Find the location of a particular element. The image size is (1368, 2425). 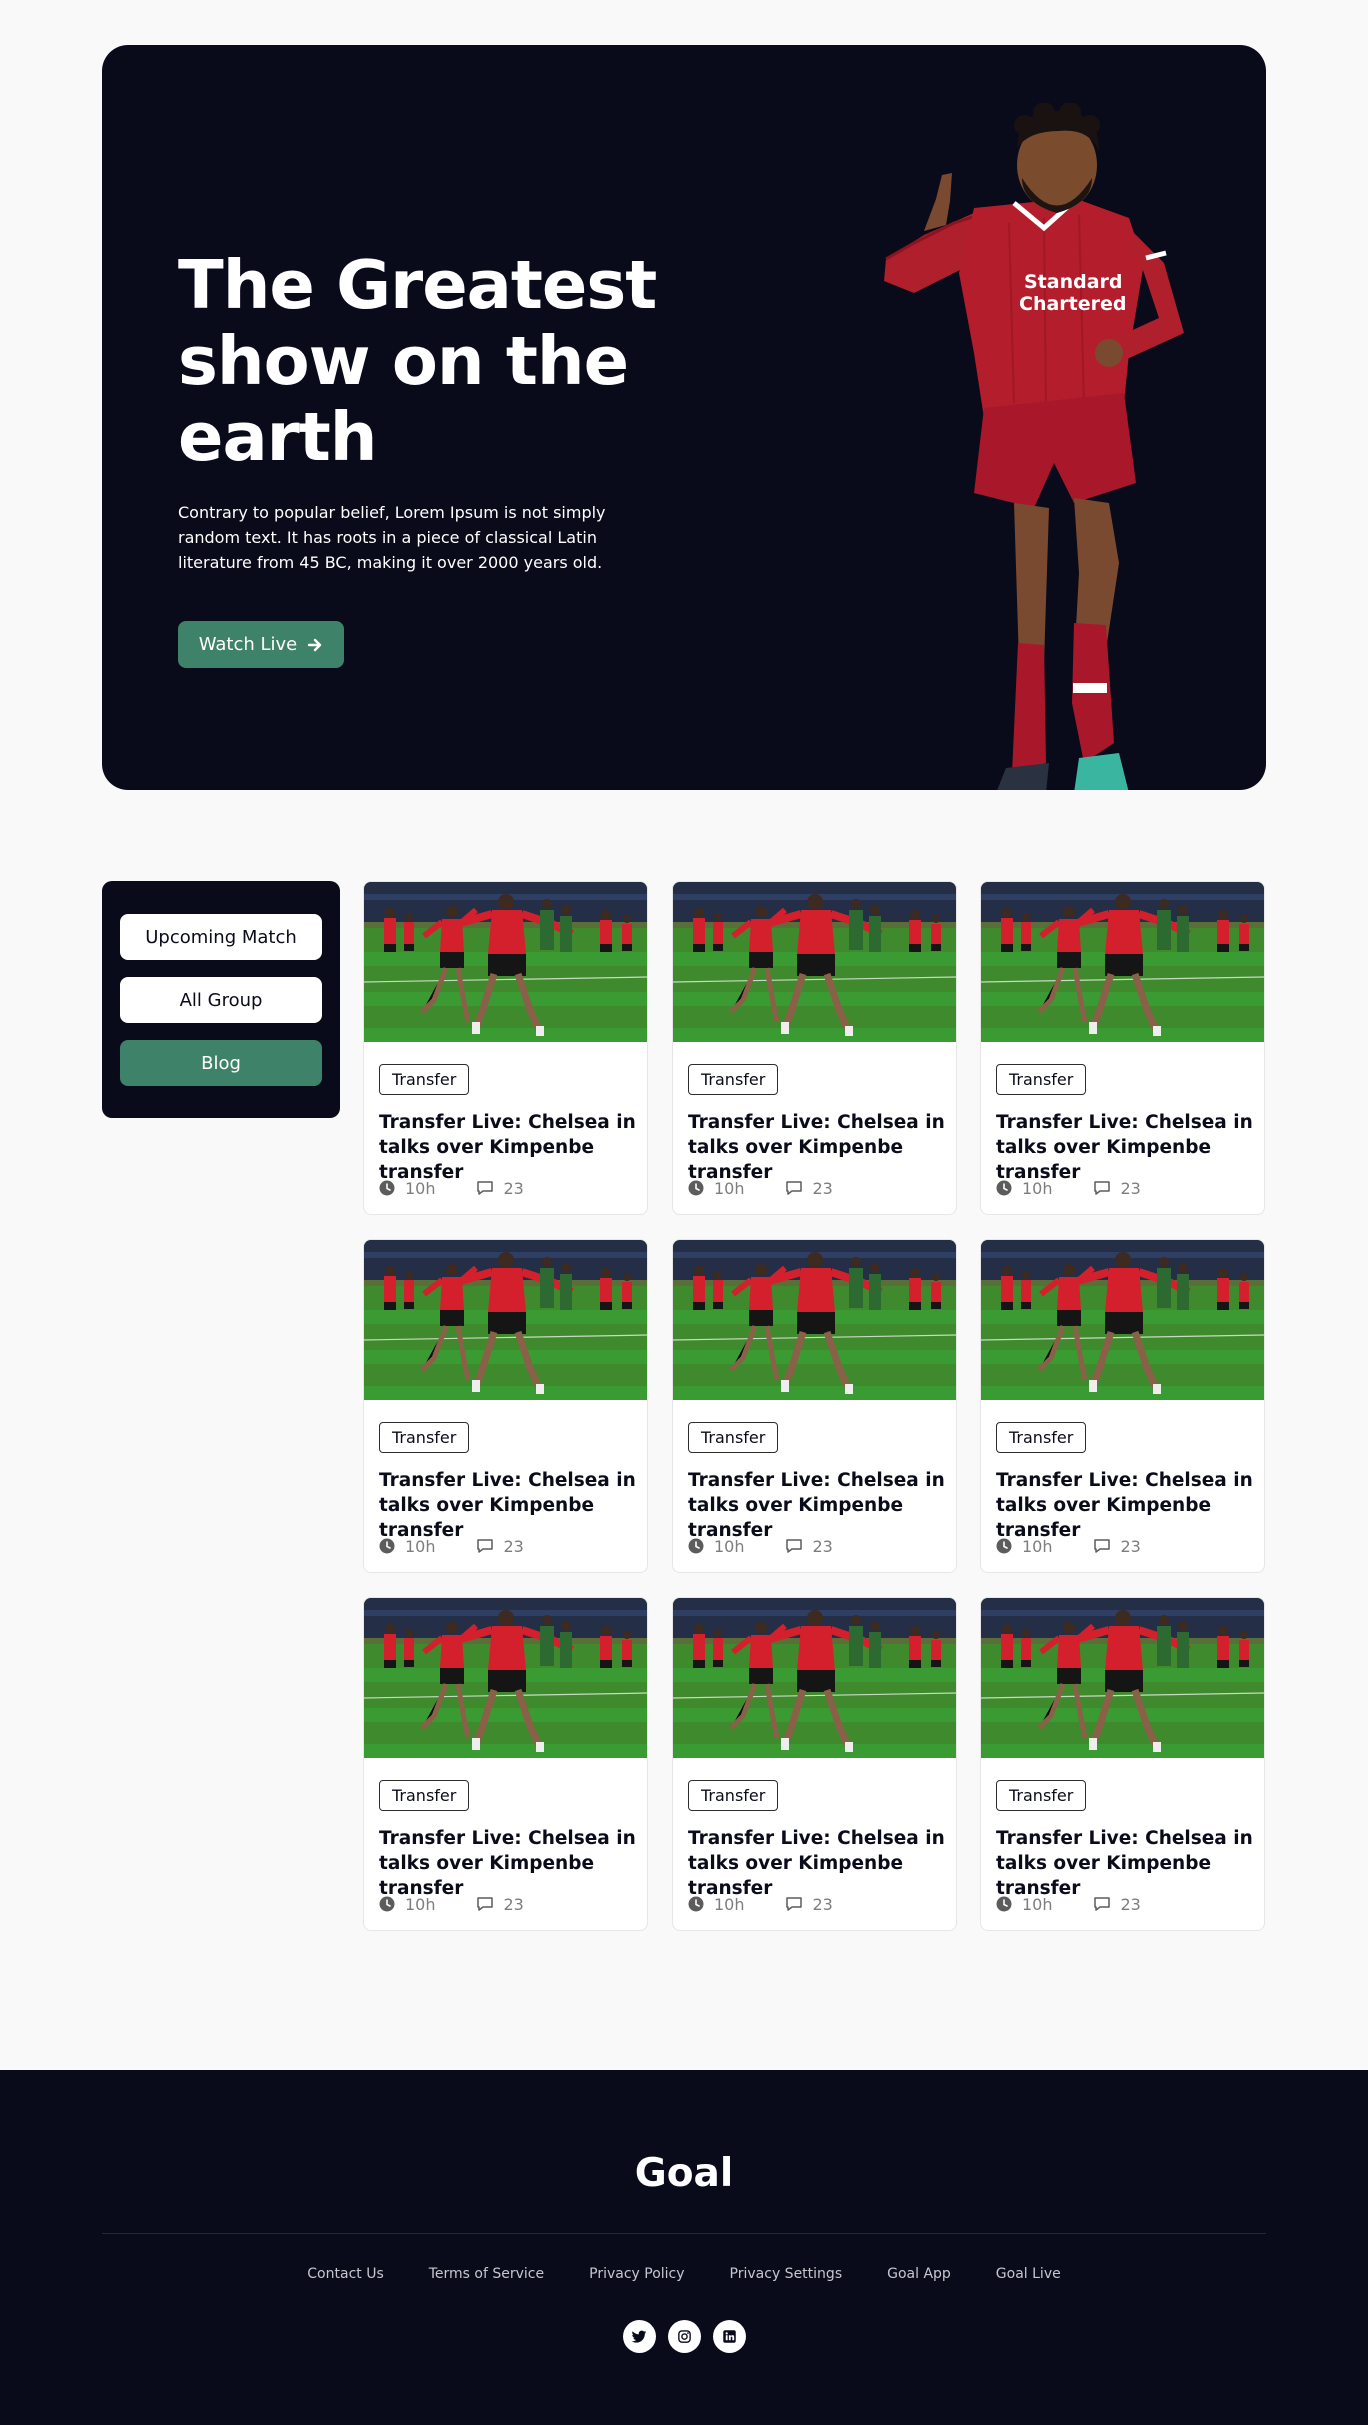

instagram-icon is located at coordinates (684, 2336).